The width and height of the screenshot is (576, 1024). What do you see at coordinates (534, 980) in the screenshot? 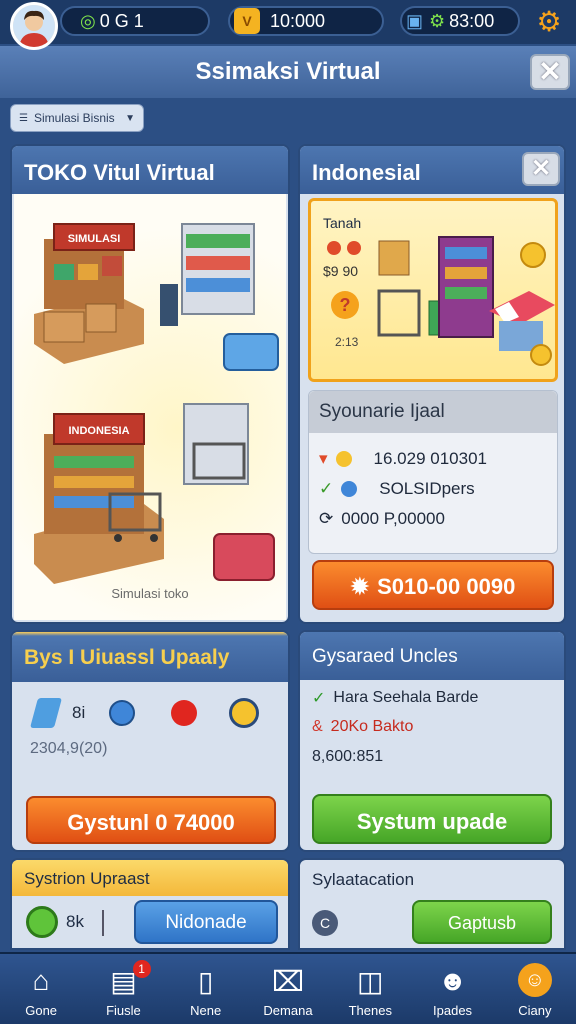
I see `character-icon: ☺` at bounding box center [534, 980].